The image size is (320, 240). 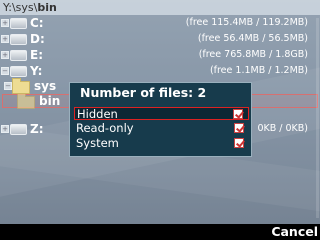 What do you see at coordinates (161, 143) in the screenshot?
I see `option-system: System` at bounding box center [161, 143].